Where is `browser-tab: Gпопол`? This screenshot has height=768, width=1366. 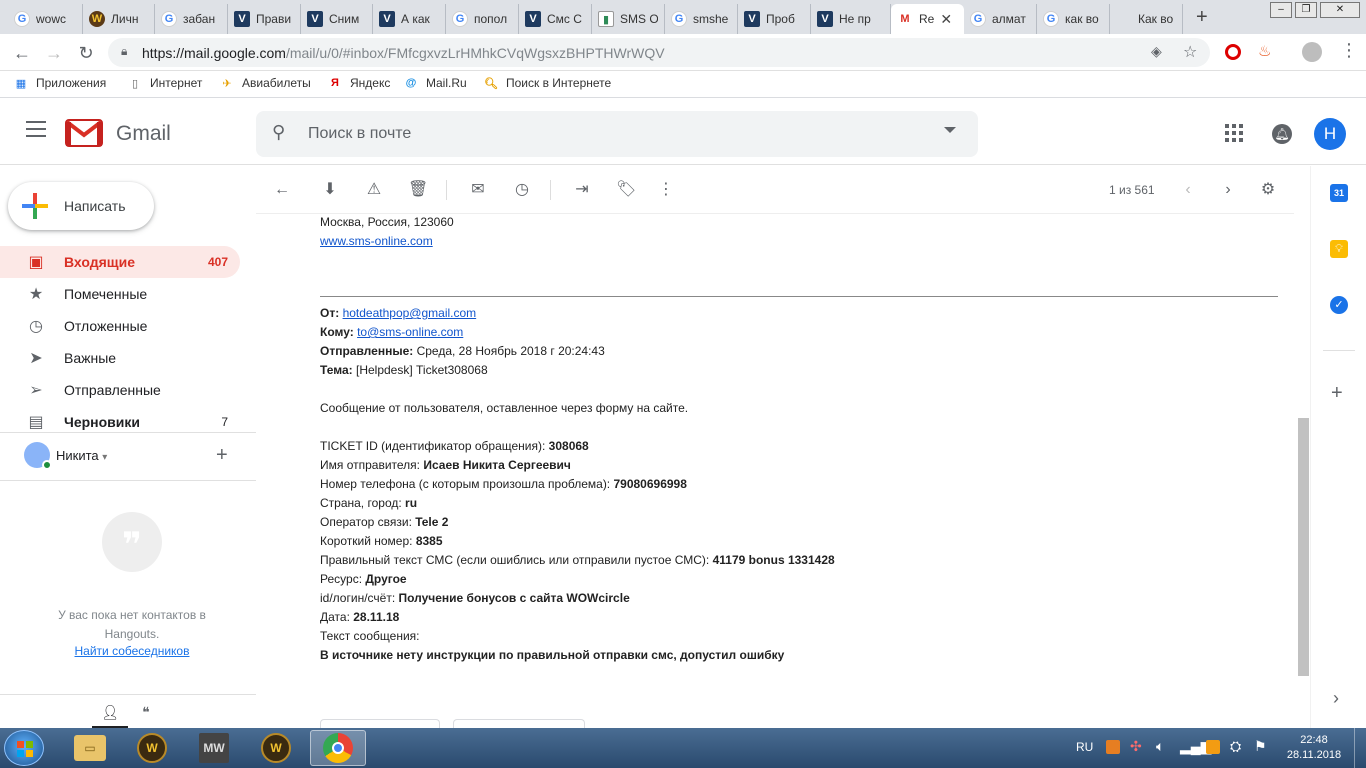
browser-tab: Gпопол is located at coordinates (482, 19).